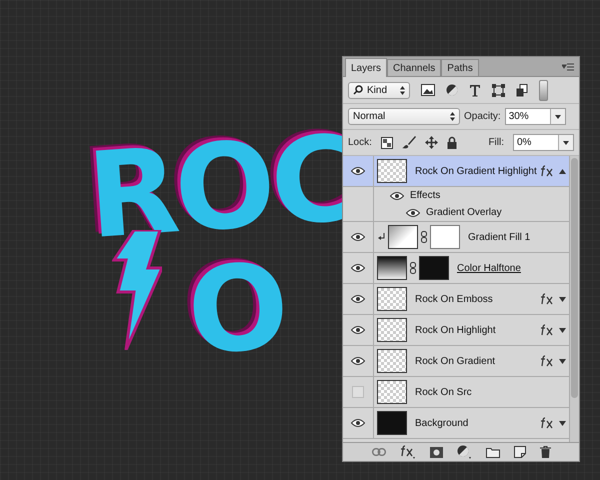 The image size is (600, 480). What do you see at coordinates (451, 142) in the screenshot?
I see `lock-icon` at bounding box center [451, 142].